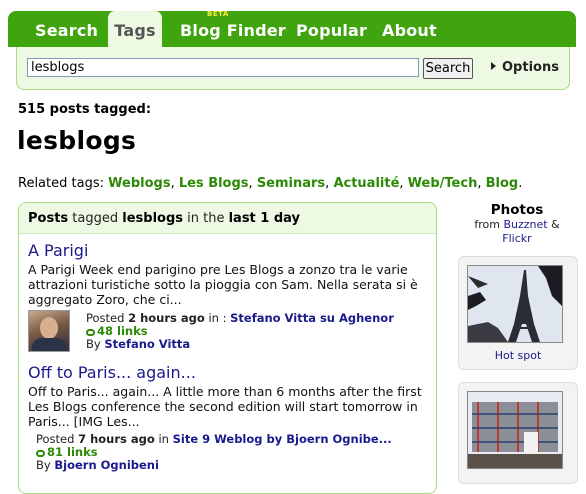  I want to click on tab-search: Search, so click(66, 29).